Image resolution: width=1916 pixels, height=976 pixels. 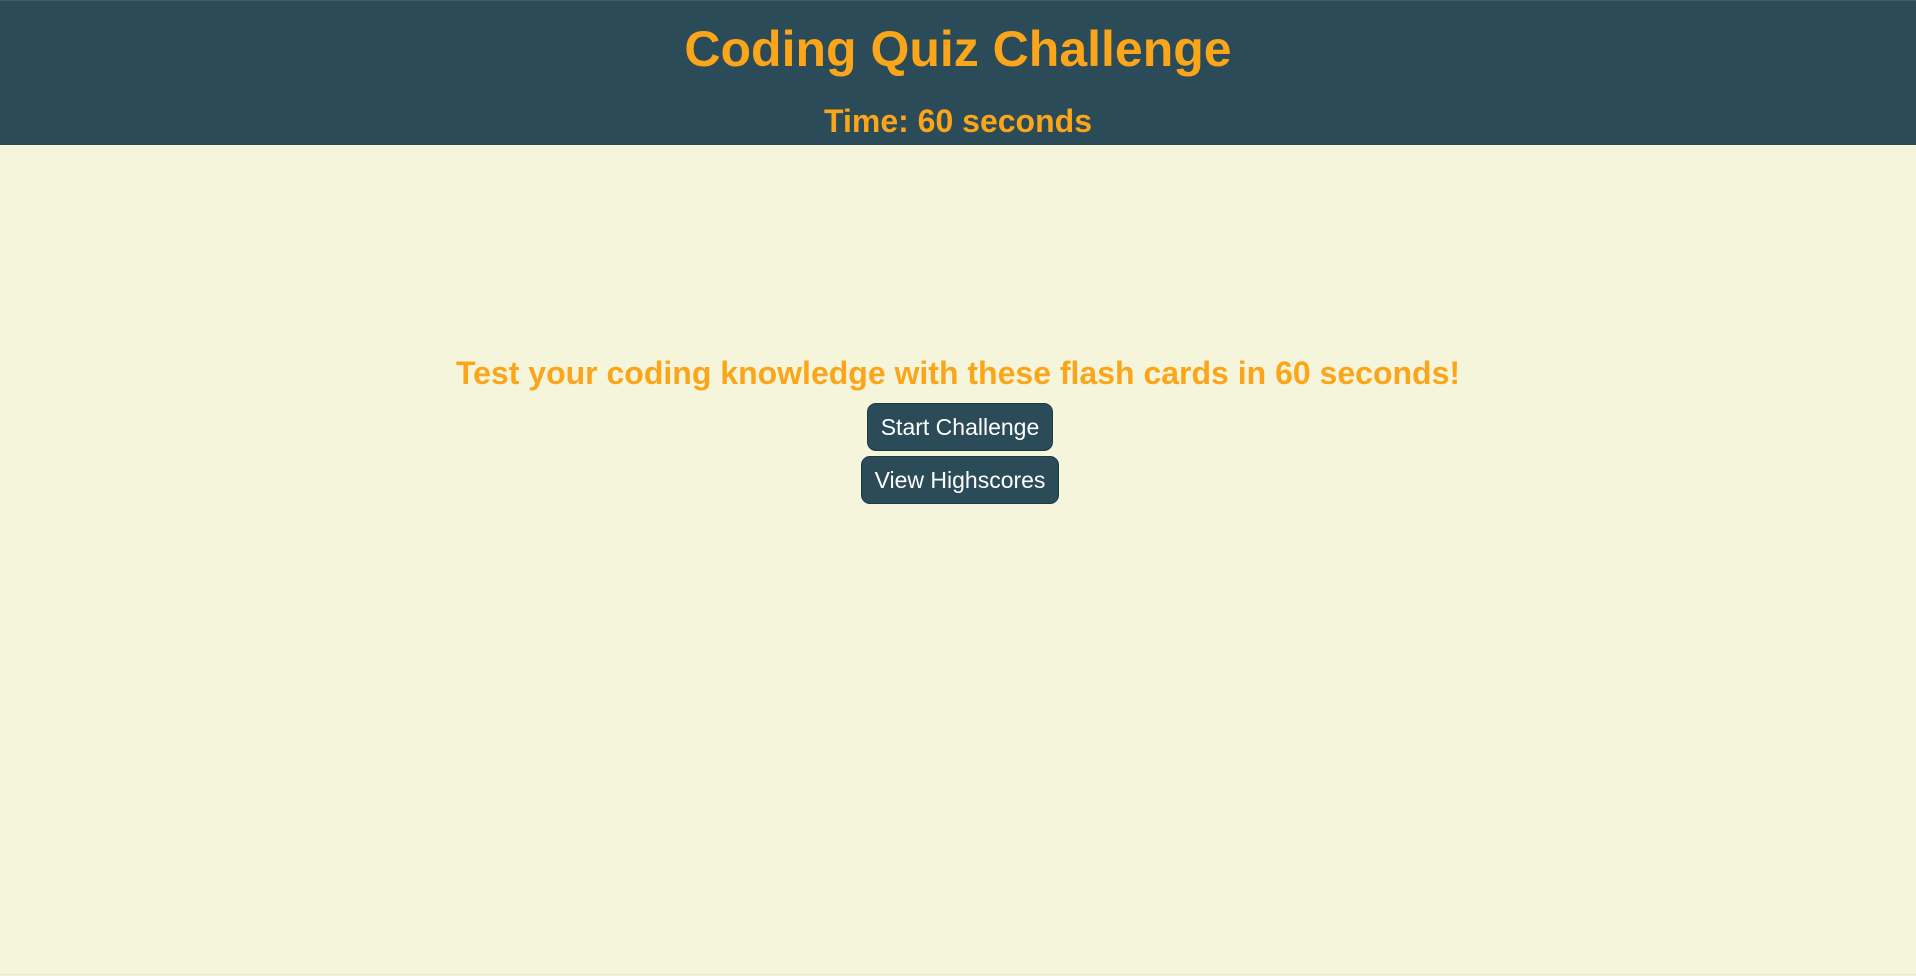 I want to click on timer-display: Time: 60 seconds, so click(x=958, y=121).